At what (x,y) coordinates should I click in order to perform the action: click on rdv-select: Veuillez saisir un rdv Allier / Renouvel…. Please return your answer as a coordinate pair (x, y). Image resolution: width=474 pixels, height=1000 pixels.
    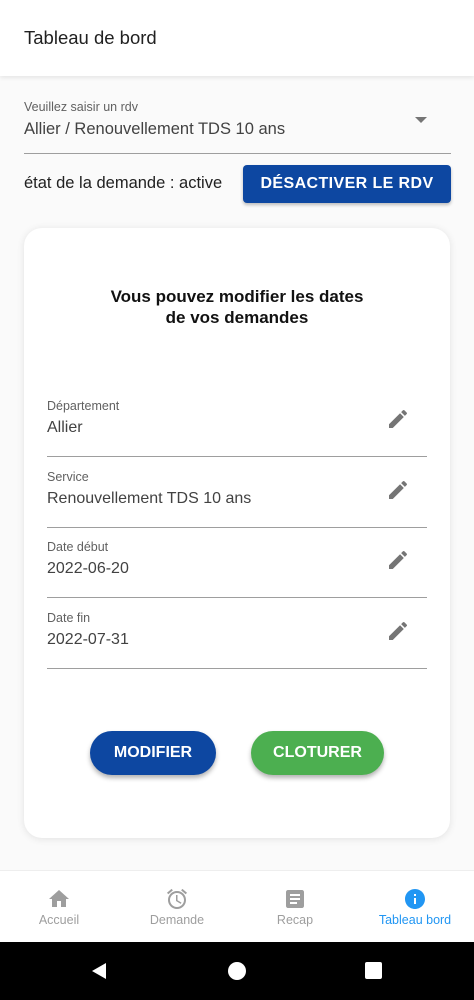
    Looking at the image, I should click on (237, 125).